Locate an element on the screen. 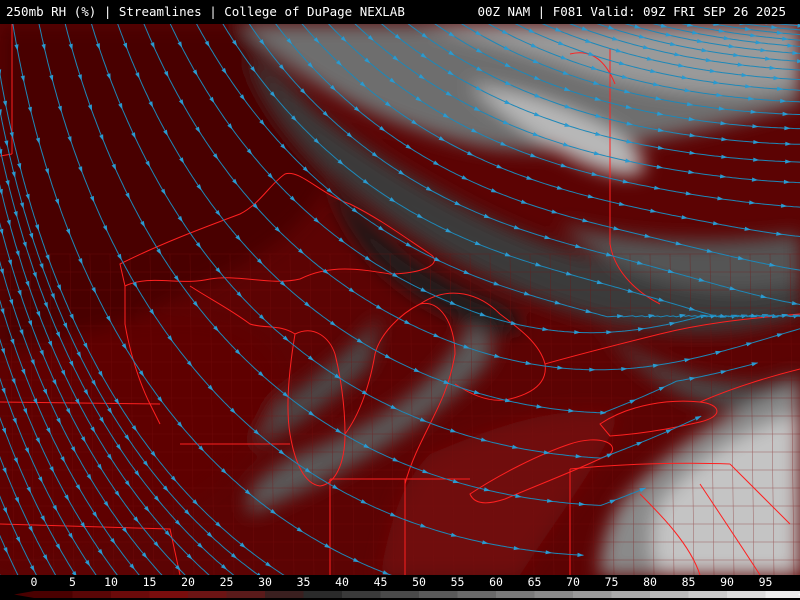 The height and width of the screenshot is (600, 800). colorbar-tick-label: 35 is located at coordinates (304, 582).